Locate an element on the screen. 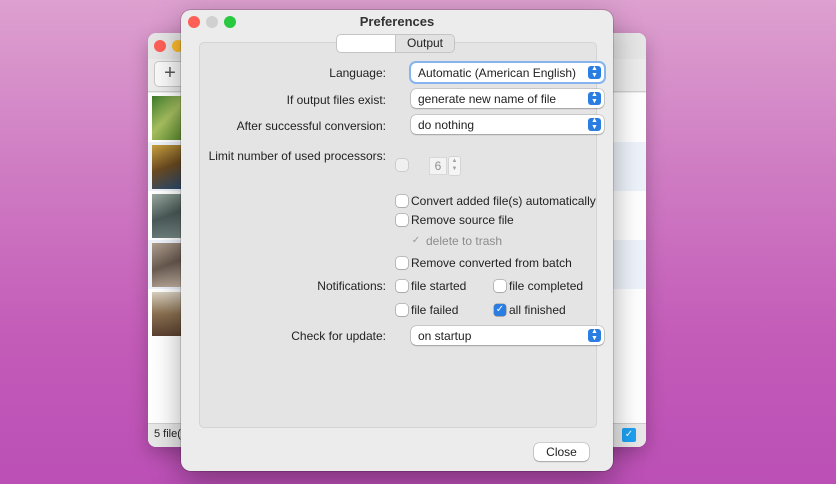 This screenshot has height=484, width=836. file-failed-label: file failed is located at coordinates (435, 310).